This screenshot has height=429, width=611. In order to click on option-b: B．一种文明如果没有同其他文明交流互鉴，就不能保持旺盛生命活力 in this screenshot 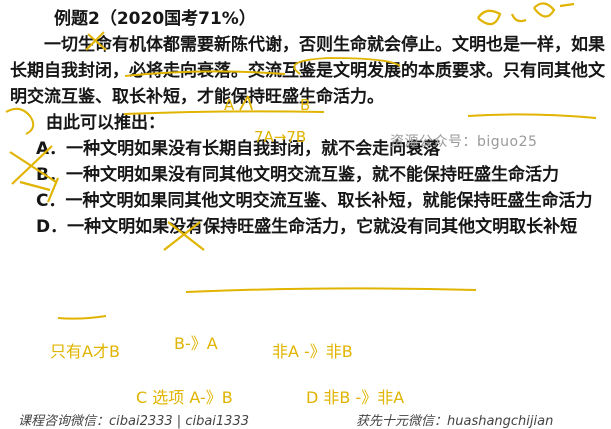, I will do `click(308, 175)`.